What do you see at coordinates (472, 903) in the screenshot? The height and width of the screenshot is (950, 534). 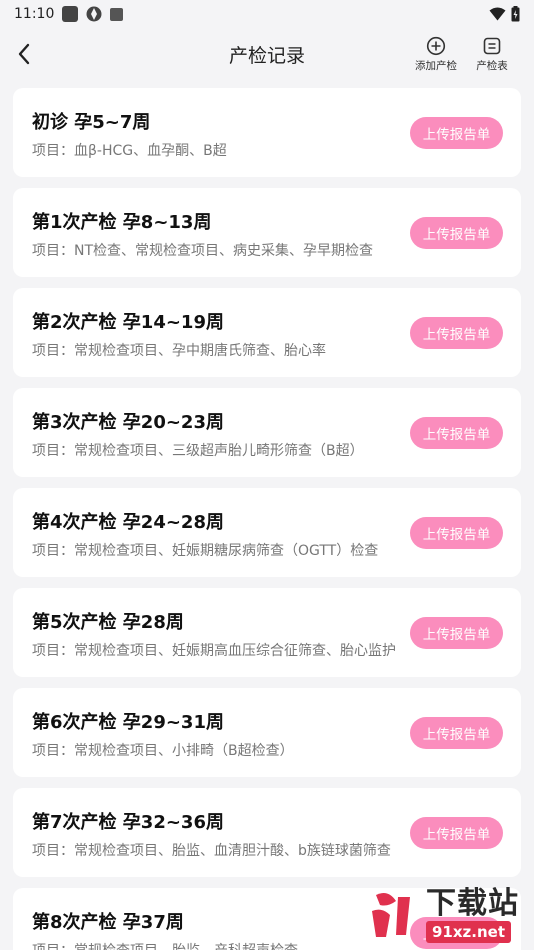 I see `watermark-title: 下载站` at bounding box center [472, 903].